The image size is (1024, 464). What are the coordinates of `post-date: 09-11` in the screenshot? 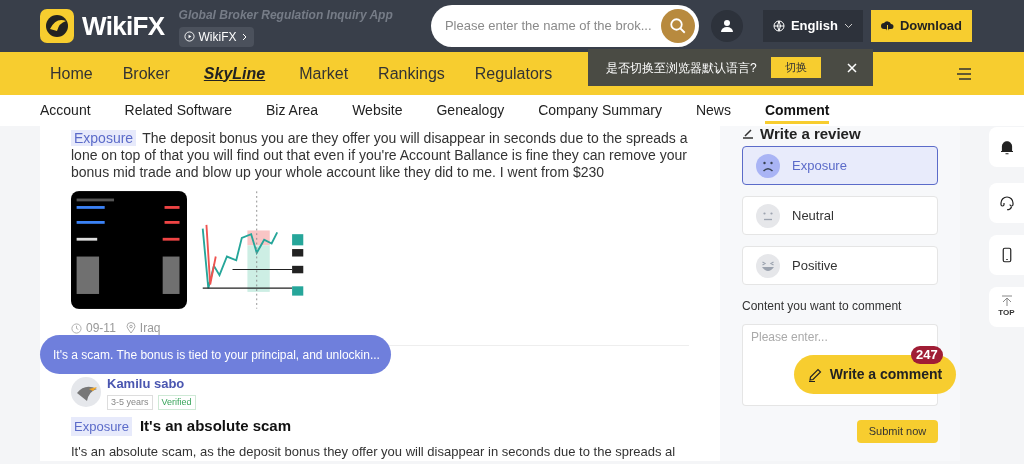 It's located at (101, 328).